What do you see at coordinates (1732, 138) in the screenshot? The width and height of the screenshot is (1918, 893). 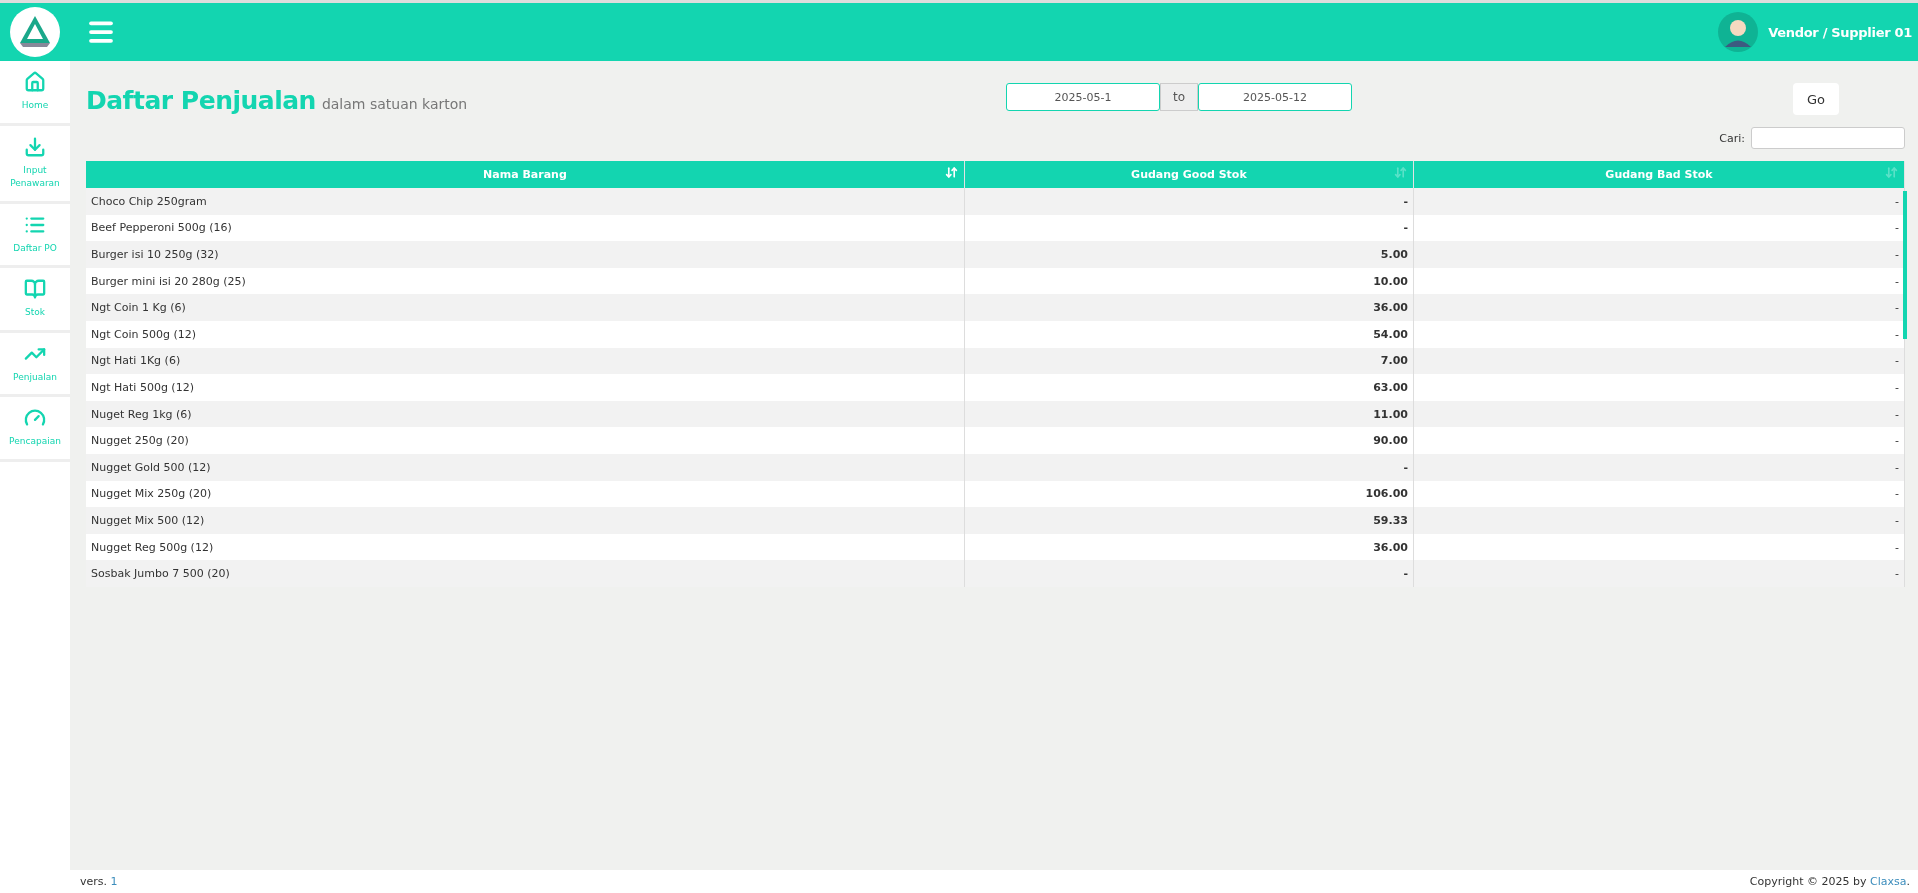 I see `search-label: Cari:` at bounding box center [1732, 138].